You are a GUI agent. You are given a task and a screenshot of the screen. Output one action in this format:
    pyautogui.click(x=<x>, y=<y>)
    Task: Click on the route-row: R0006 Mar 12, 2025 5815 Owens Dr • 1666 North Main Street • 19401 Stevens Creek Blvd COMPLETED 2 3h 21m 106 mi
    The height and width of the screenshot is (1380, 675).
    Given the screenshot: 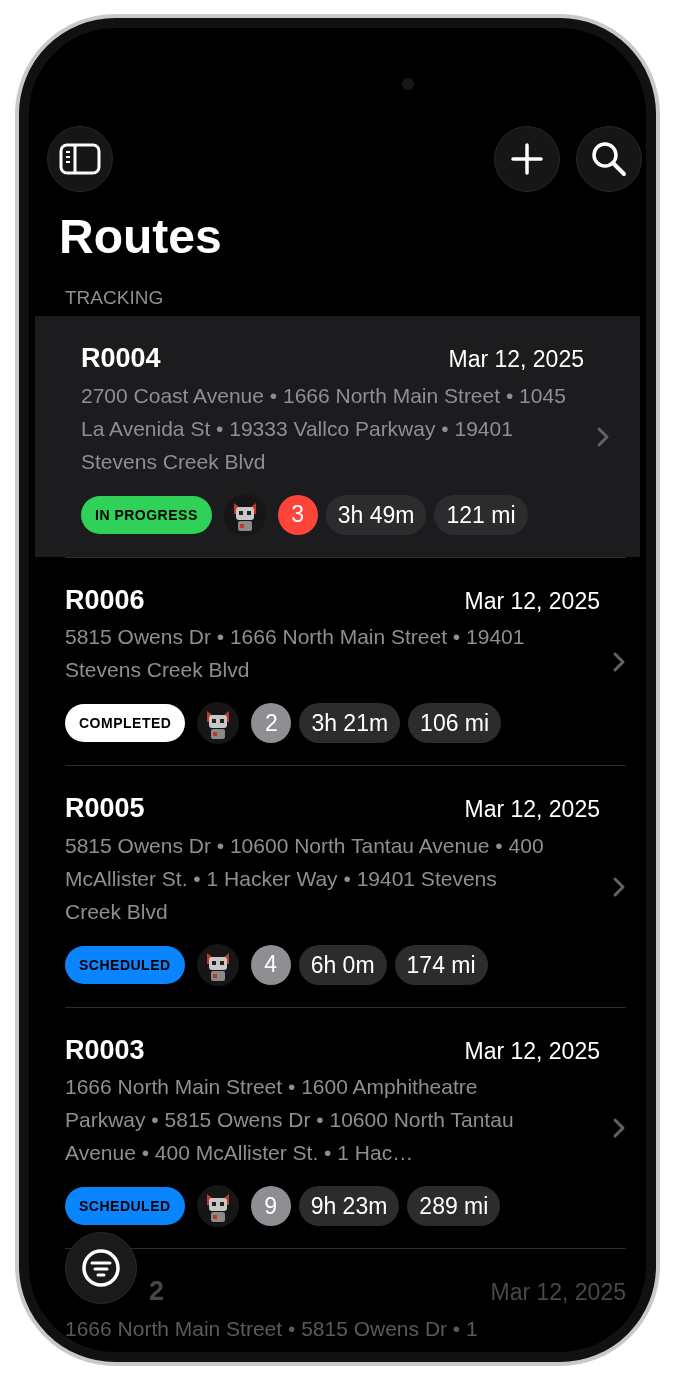 What is the action you would take?
    pyautogui.click(x=345, y=661)
    